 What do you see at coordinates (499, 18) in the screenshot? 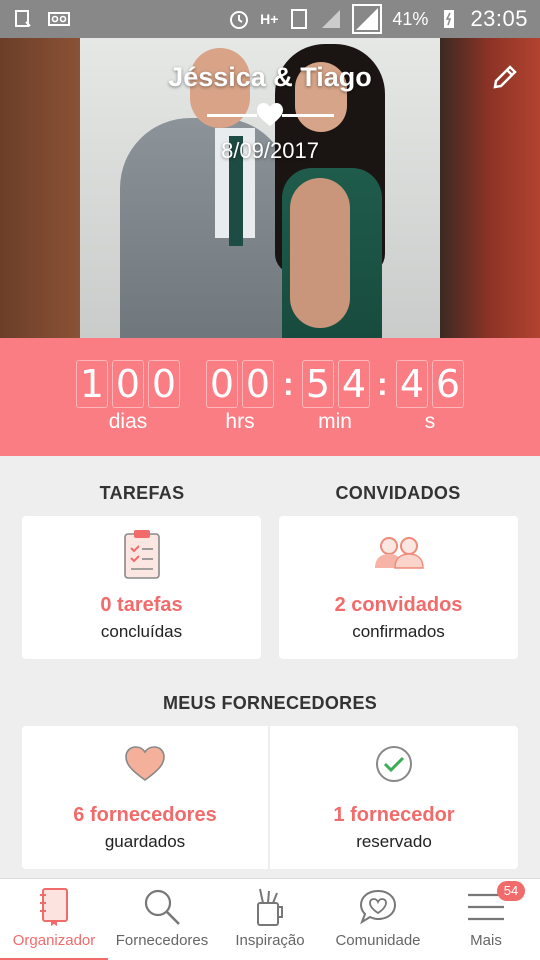
I see `clock: 23:05` at bounding box center [499, 18].